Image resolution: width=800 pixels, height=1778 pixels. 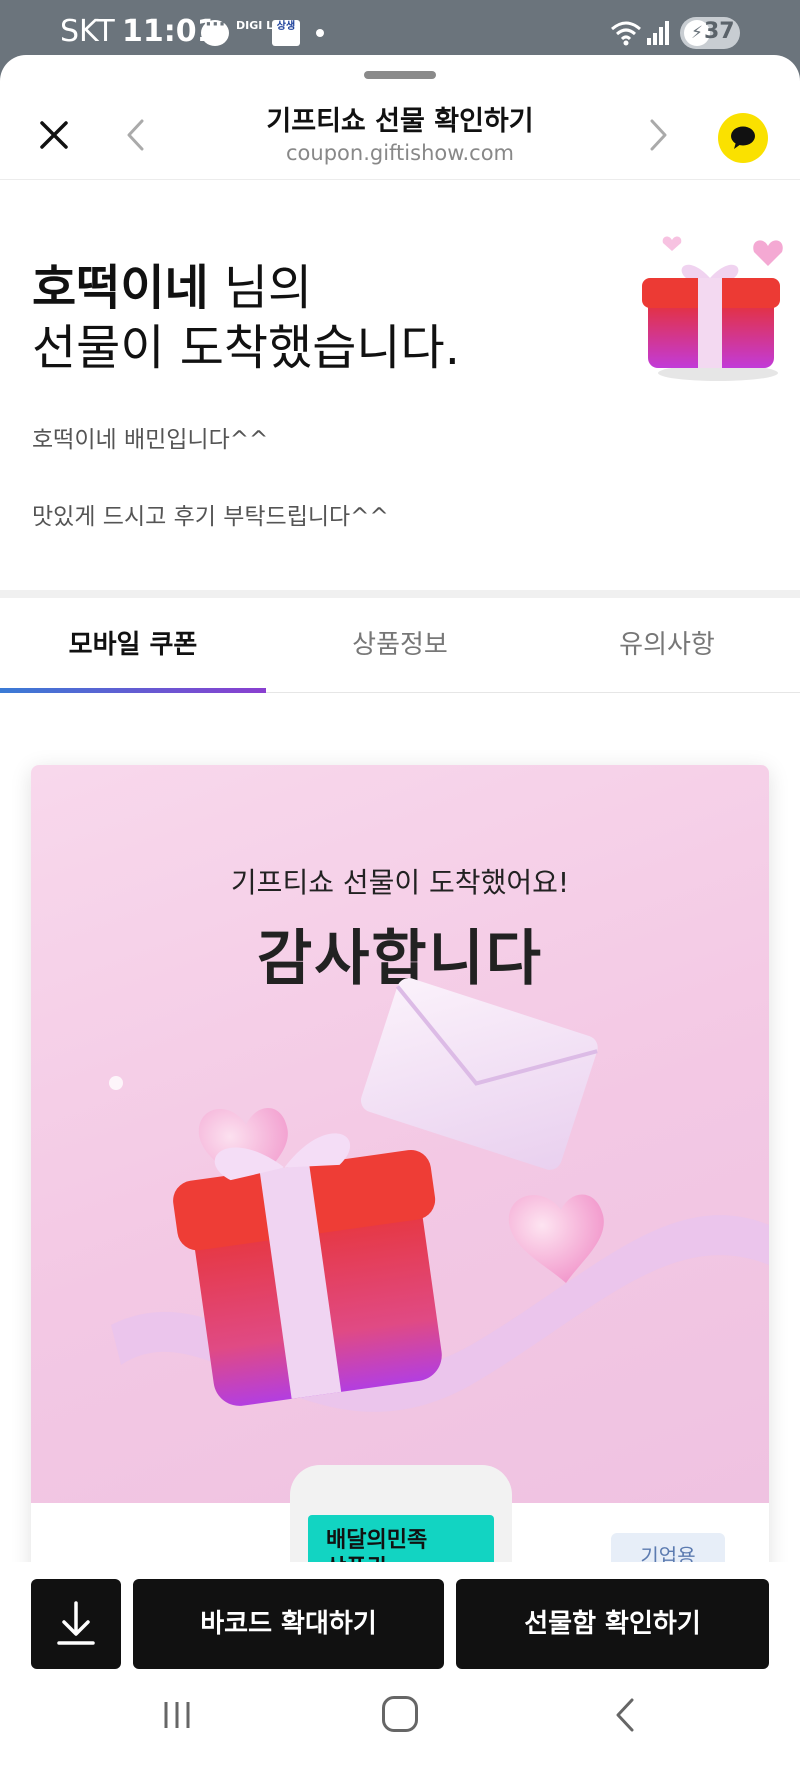 I want to click on kakao-share-button, so click(x=743, y=138).